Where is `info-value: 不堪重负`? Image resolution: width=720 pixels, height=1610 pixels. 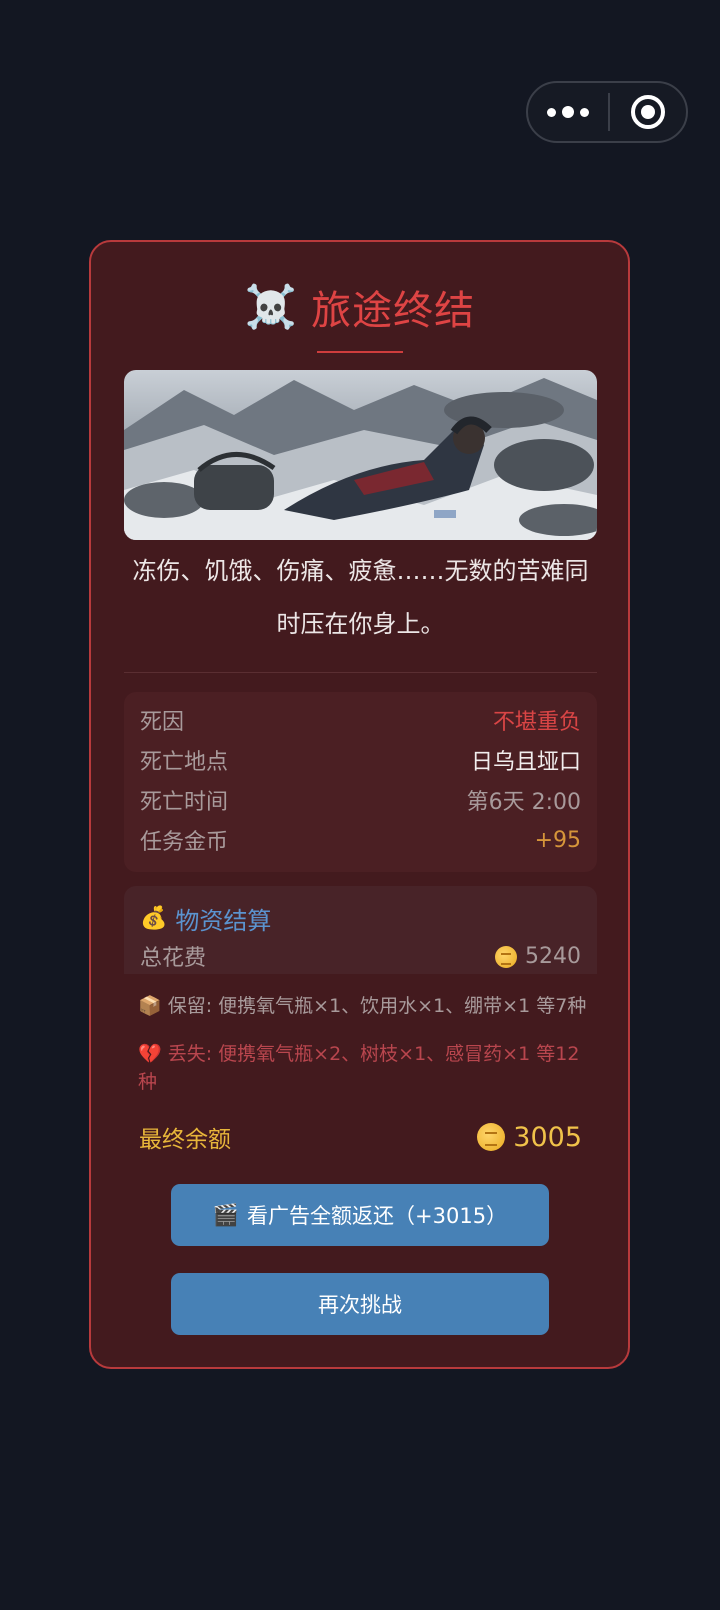
info-value: 不堪重负 is located at coordinates (536, 722).